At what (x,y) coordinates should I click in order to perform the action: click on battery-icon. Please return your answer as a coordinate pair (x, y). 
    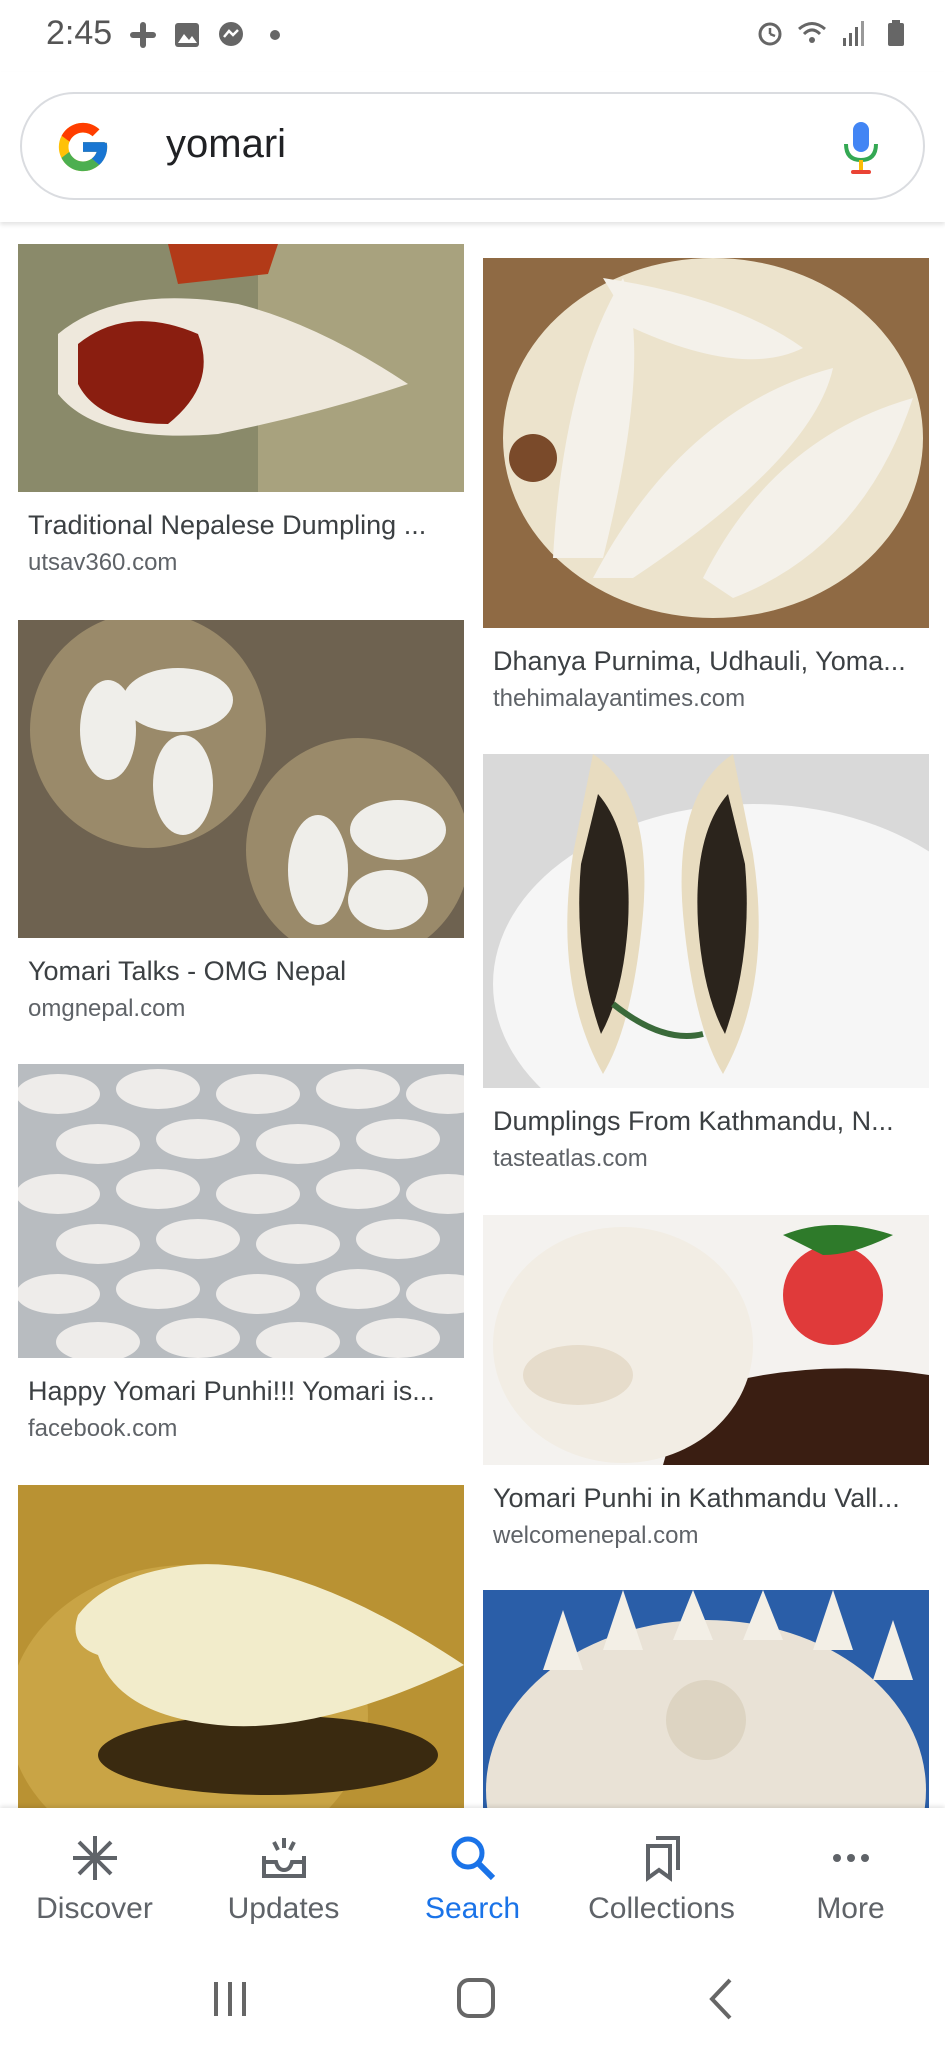
    Looking at the image, I should click on (896, 33).